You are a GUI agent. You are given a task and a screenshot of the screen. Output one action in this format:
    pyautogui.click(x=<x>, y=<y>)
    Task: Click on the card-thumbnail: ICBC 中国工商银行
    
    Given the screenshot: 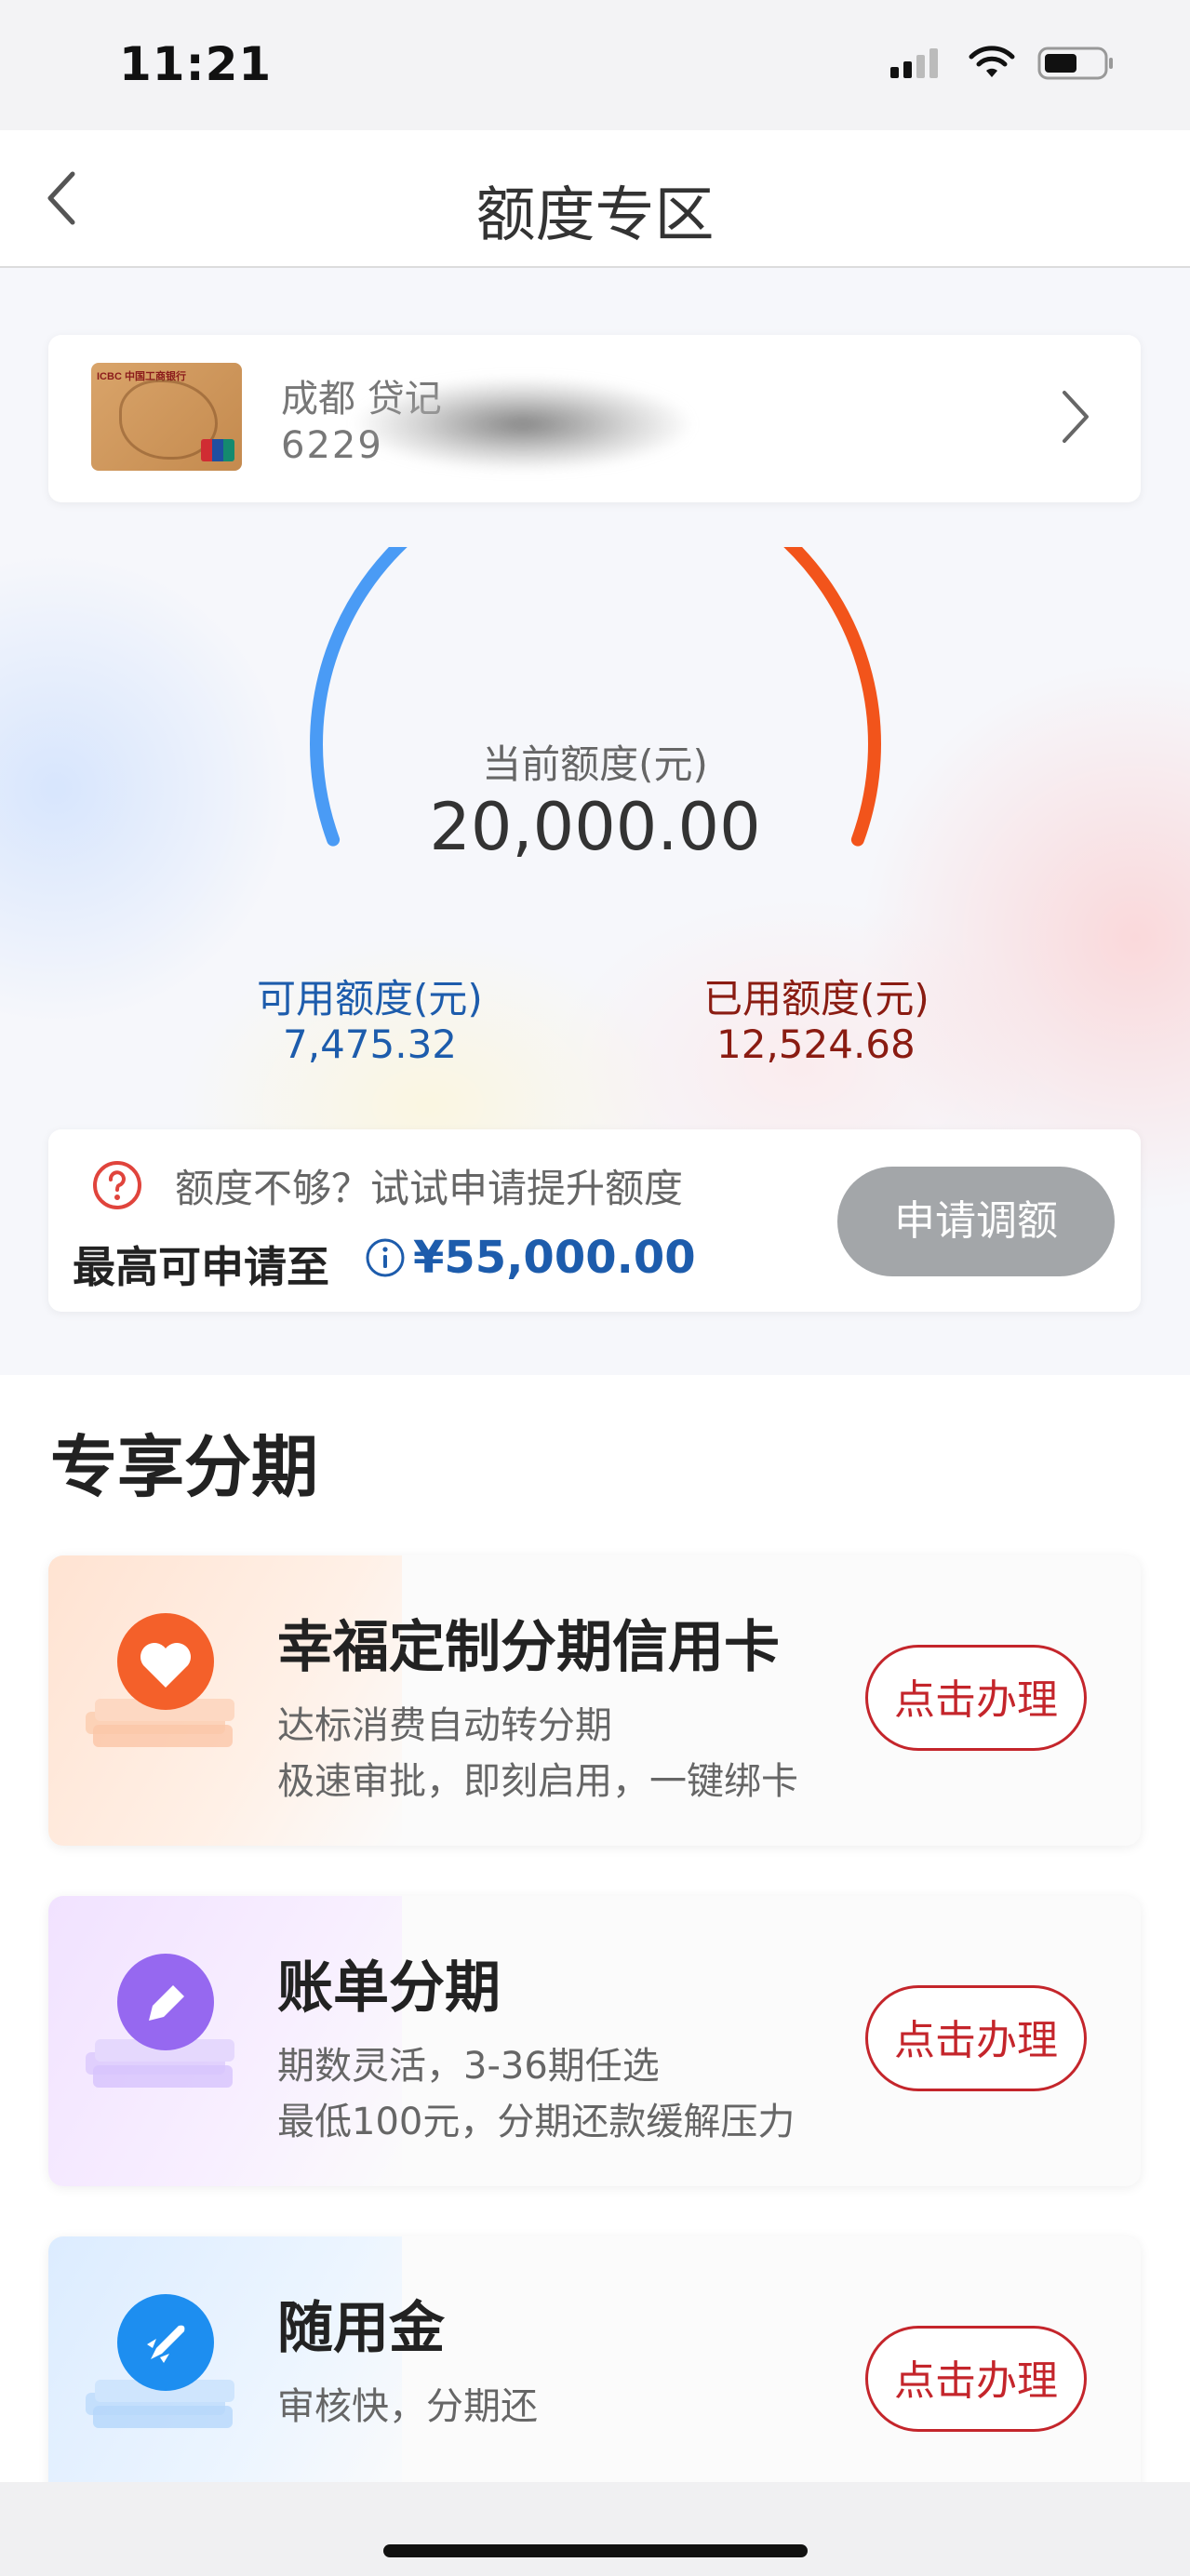 What is the action you would take?
    pyautogui.click(x=166, y=417)
    